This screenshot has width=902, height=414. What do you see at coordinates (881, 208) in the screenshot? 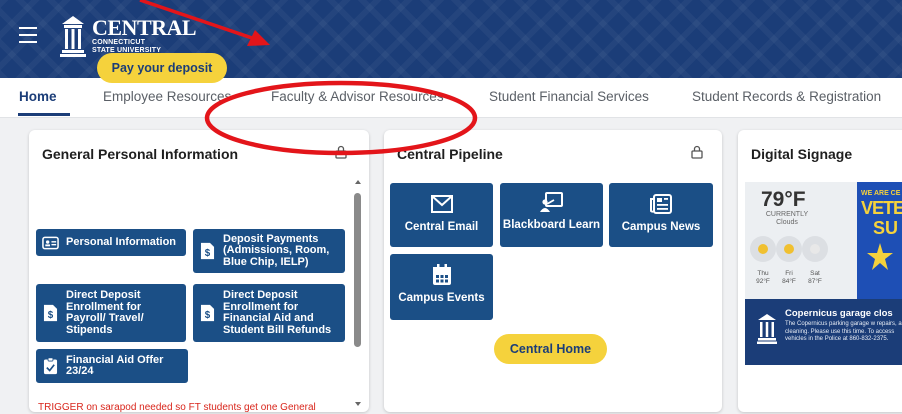
I see `veterans-big-text: VETE` at bounding box center [881, 208].